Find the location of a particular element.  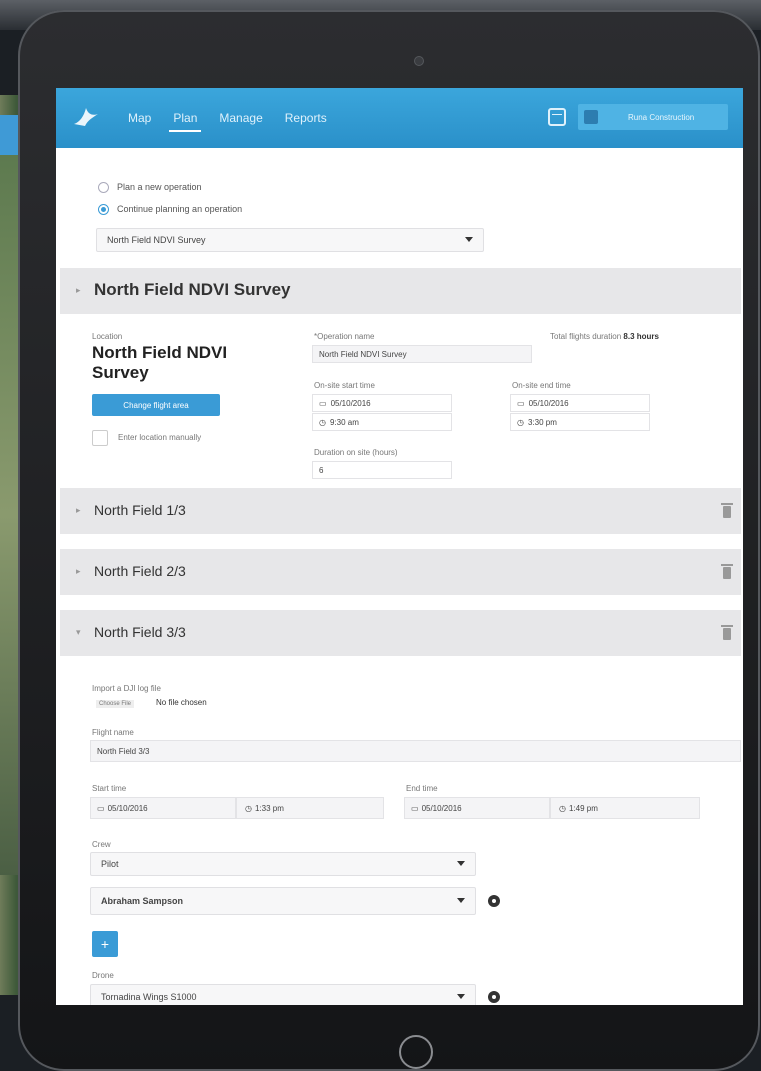

nav-map: Map is located at coordinates (139, 118).